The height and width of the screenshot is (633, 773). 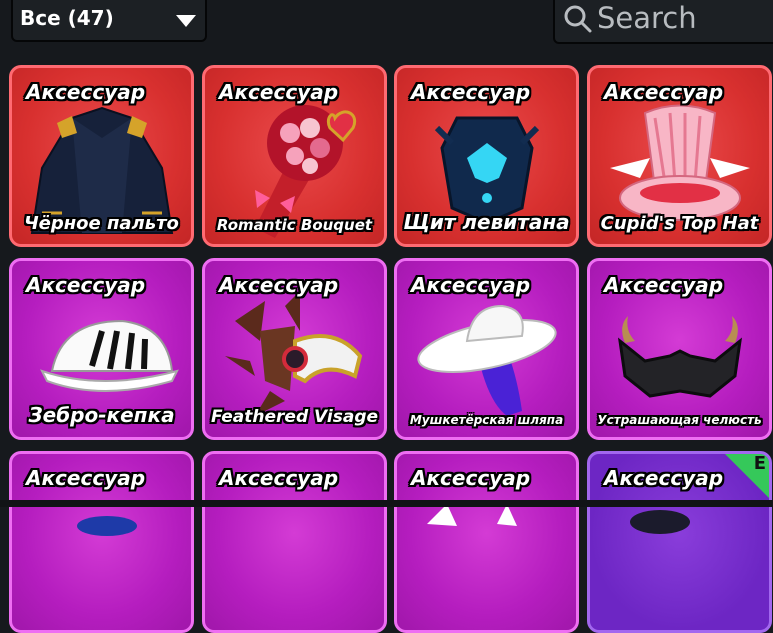 What do you see at coordinates (101, 223) in the screenshot?
I see `item-name: Чёрное пальто` at bounding box center [101, 223].